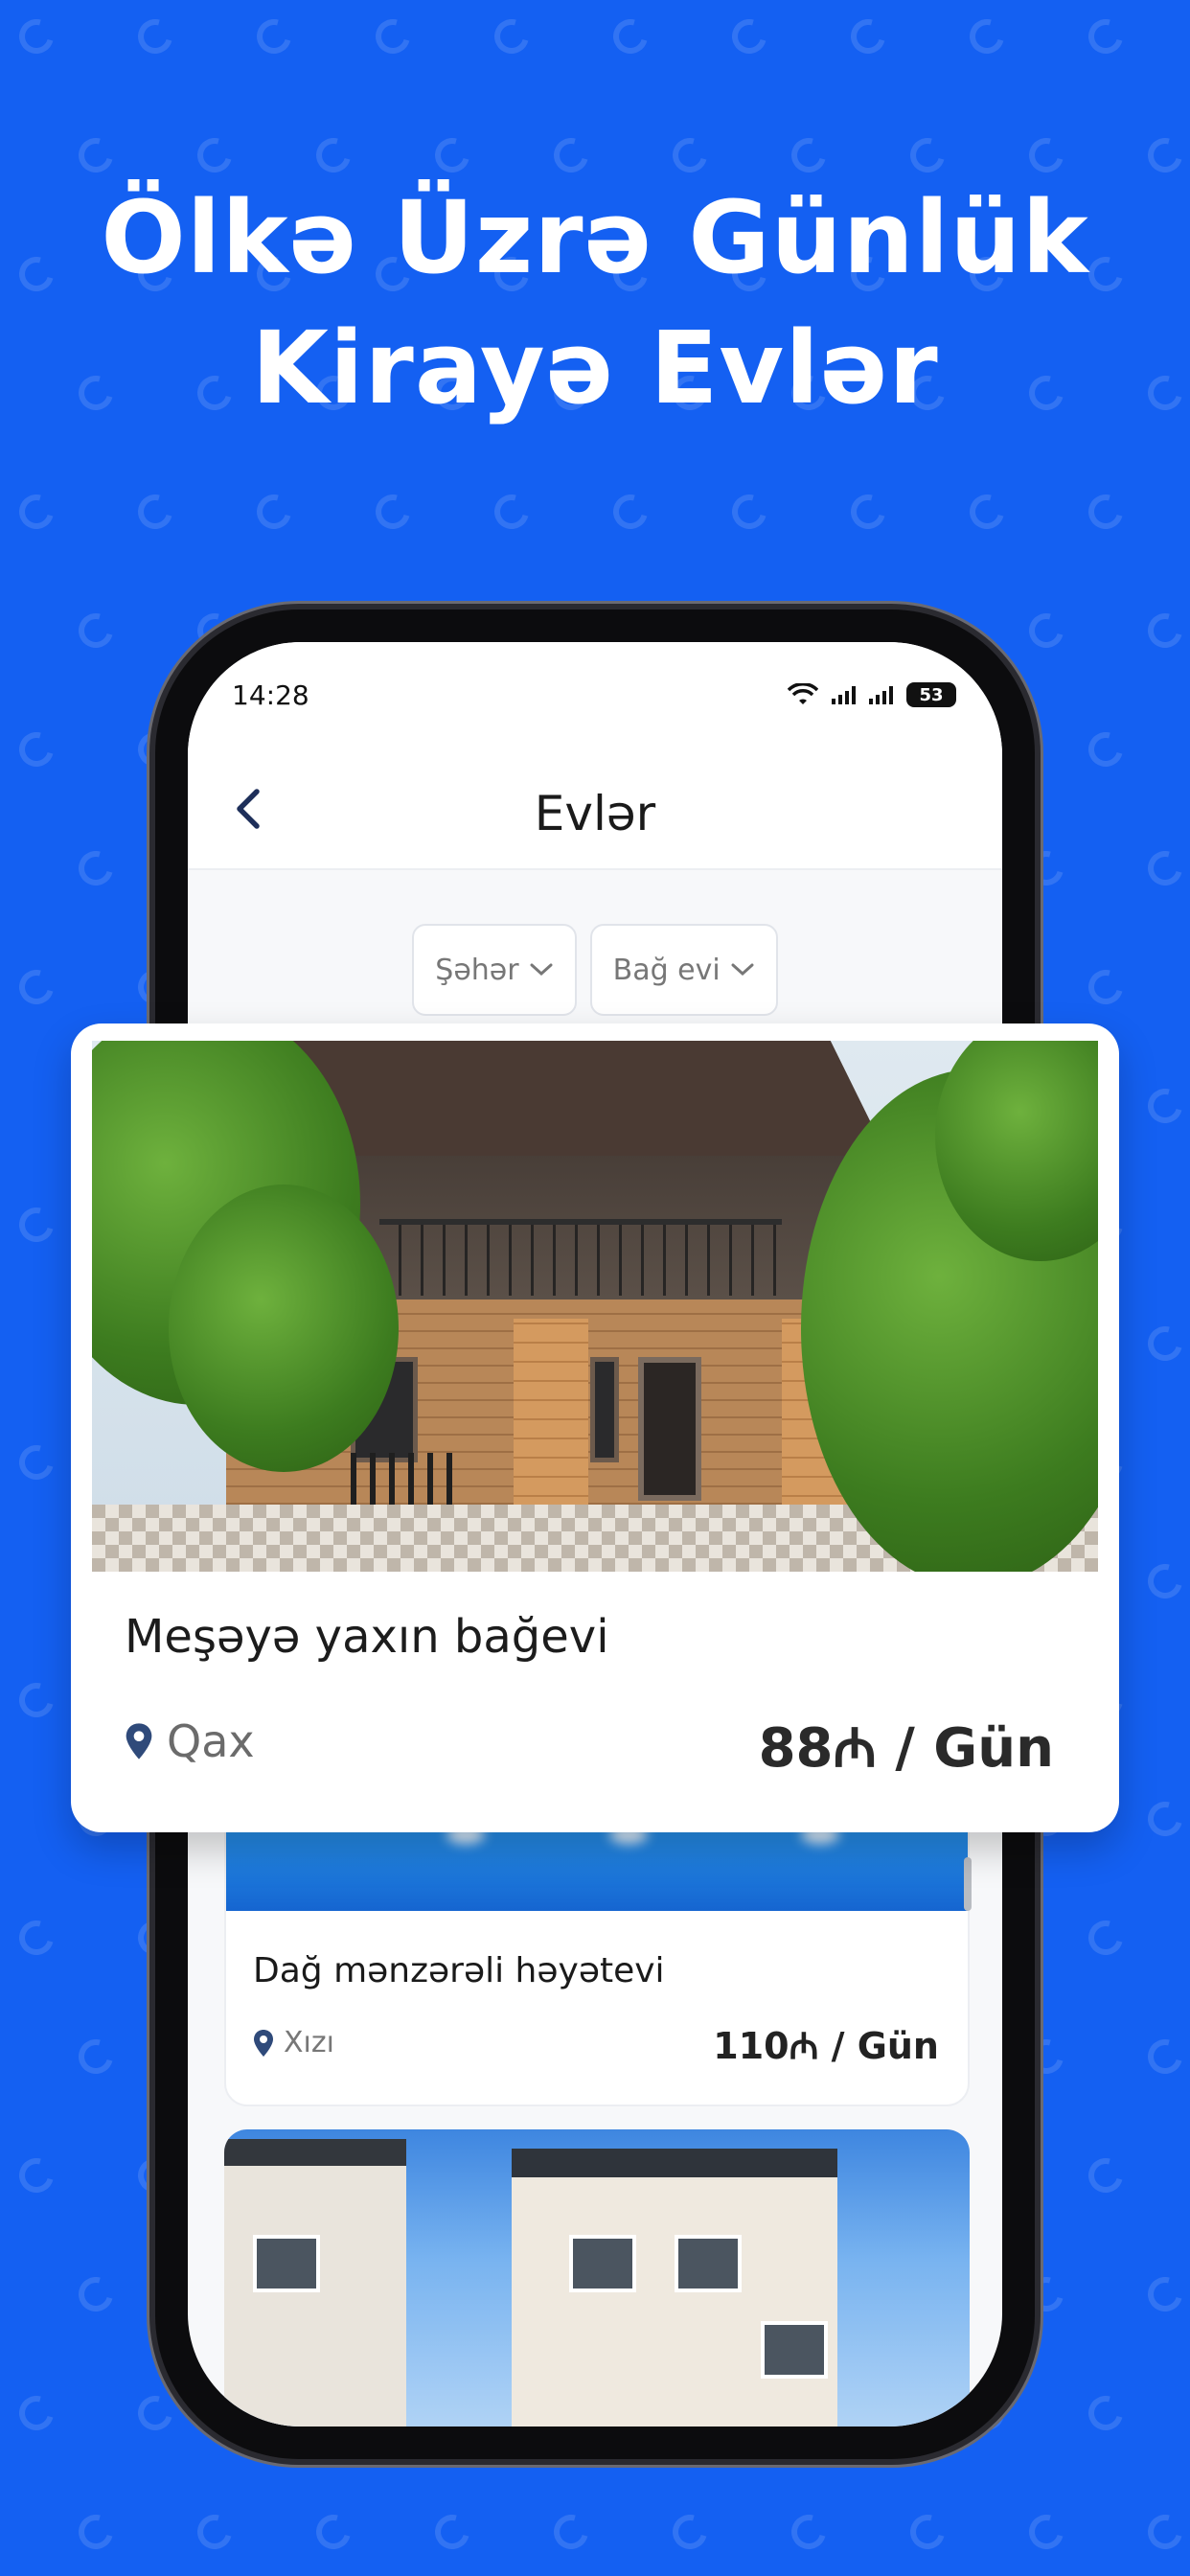 The height and width of the screenshot is (2576, 1190). Describe the element at coordinates (211, 1741) in the screenshot. I see `location-text: Qax` at that location.